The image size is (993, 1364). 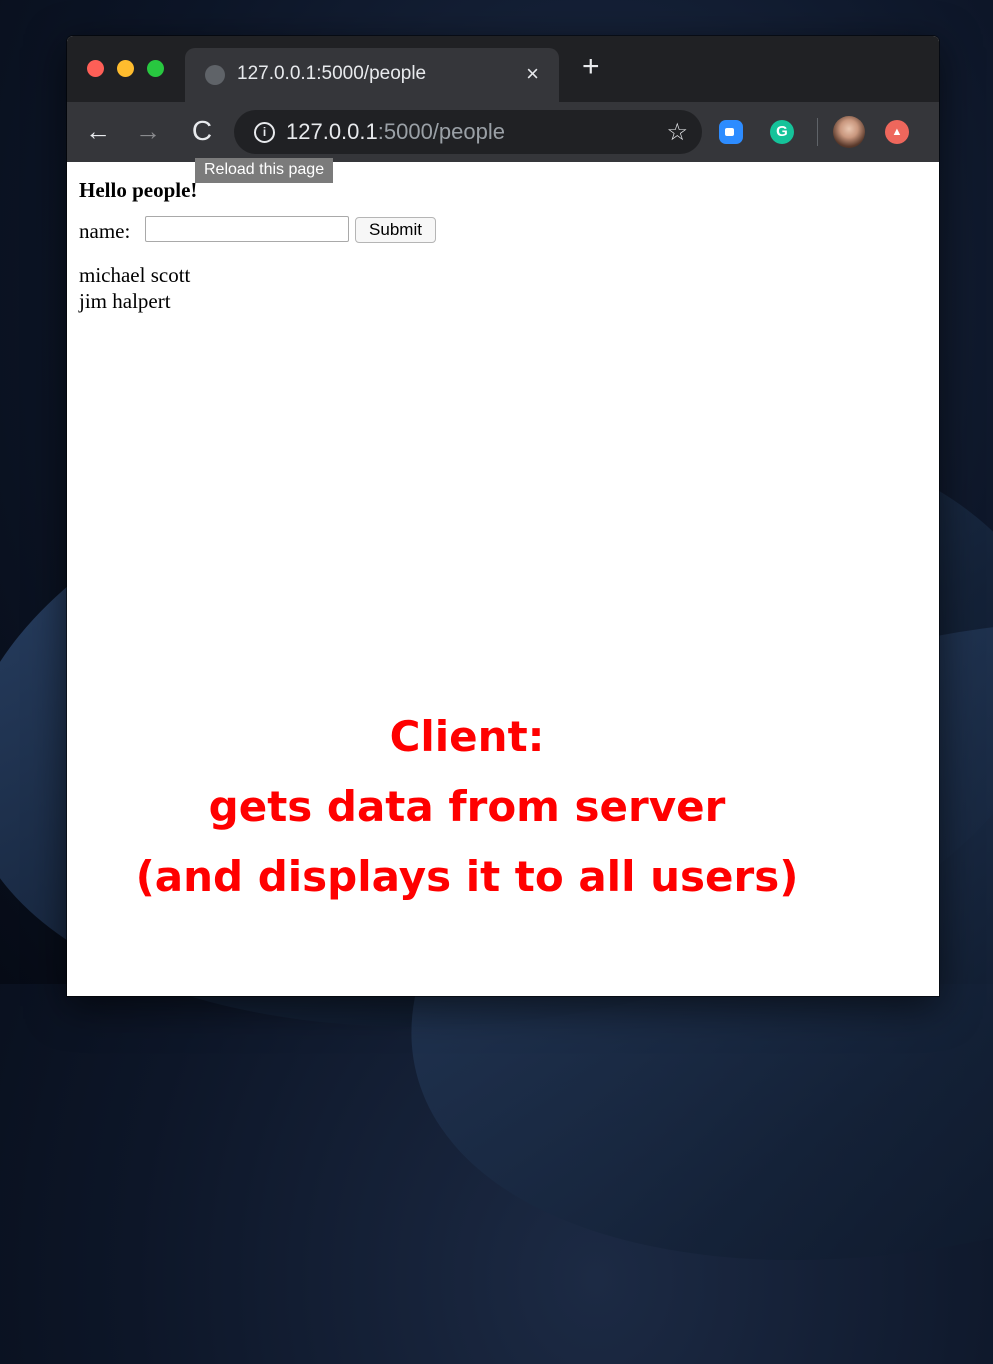 I want to click on url-text: 127.0.0.1:5000/people, so click(x=395, y=132).